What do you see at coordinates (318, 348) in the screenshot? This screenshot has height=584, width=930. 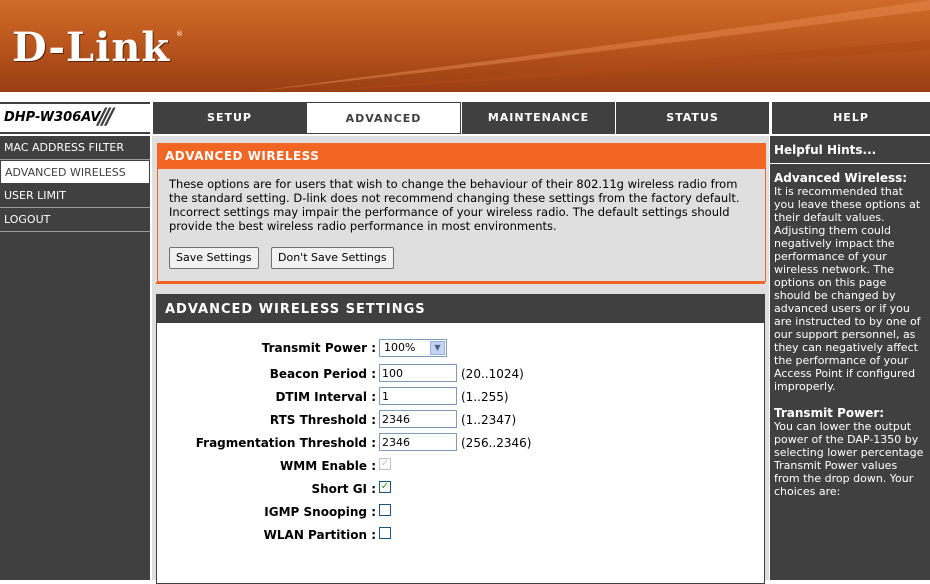 I see `transmit-power-label: Transmit Power :` at bounding box center [318, 348].